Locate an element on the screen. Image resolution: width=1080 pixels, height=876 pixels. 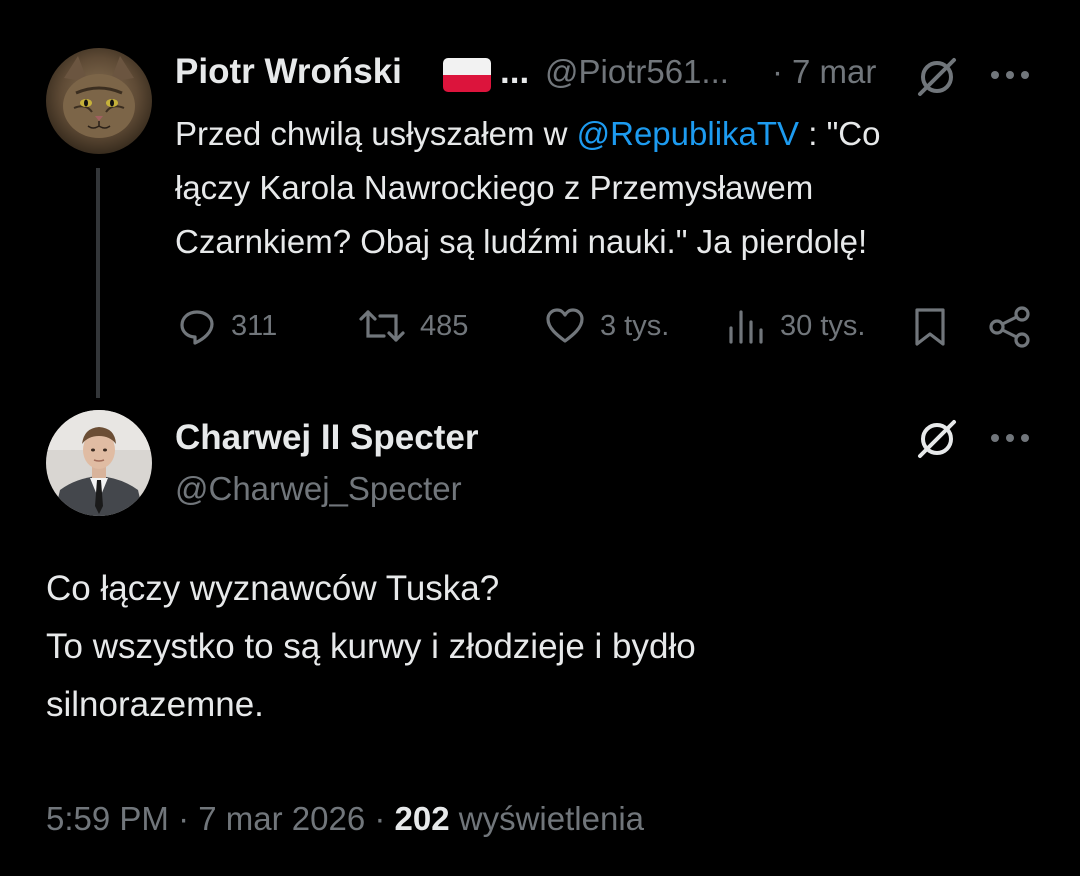
tweet-footer: 5:59 PM · 7 mar 2026 · 202 wyświetlenia is located at coordinates (345, 819).